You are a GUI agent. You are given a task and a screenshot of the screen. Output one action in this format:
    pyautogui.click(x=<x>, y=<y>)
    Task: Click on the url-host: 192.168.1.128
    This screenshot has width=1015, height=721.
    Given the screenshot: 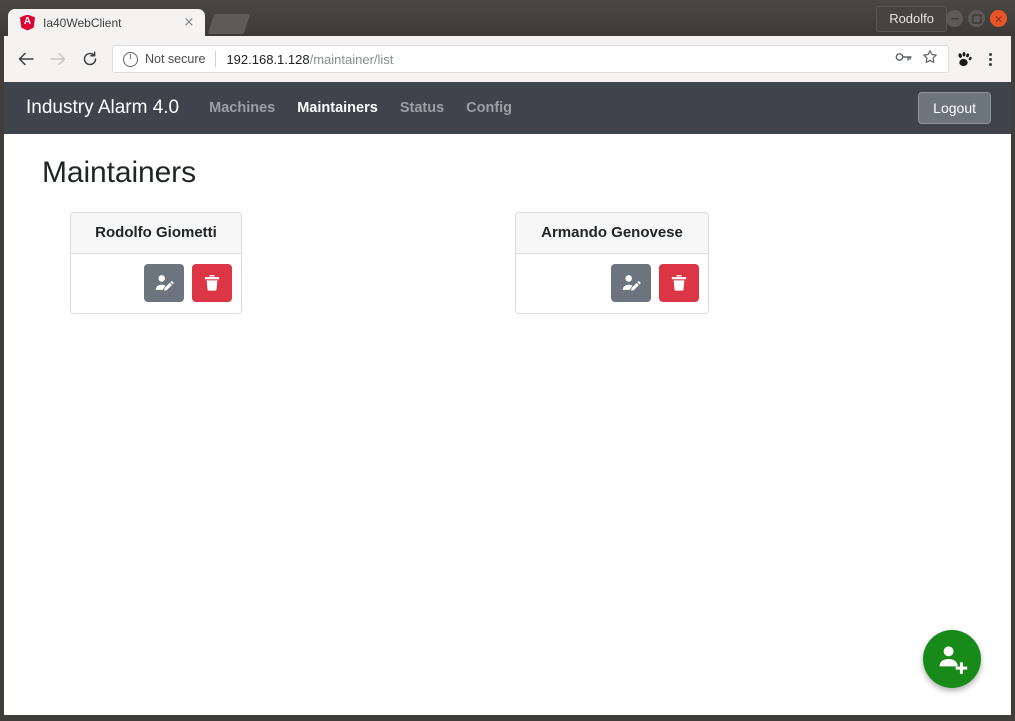 What is the action you would take?
    pyautogui.click(x=268, y=59)
    